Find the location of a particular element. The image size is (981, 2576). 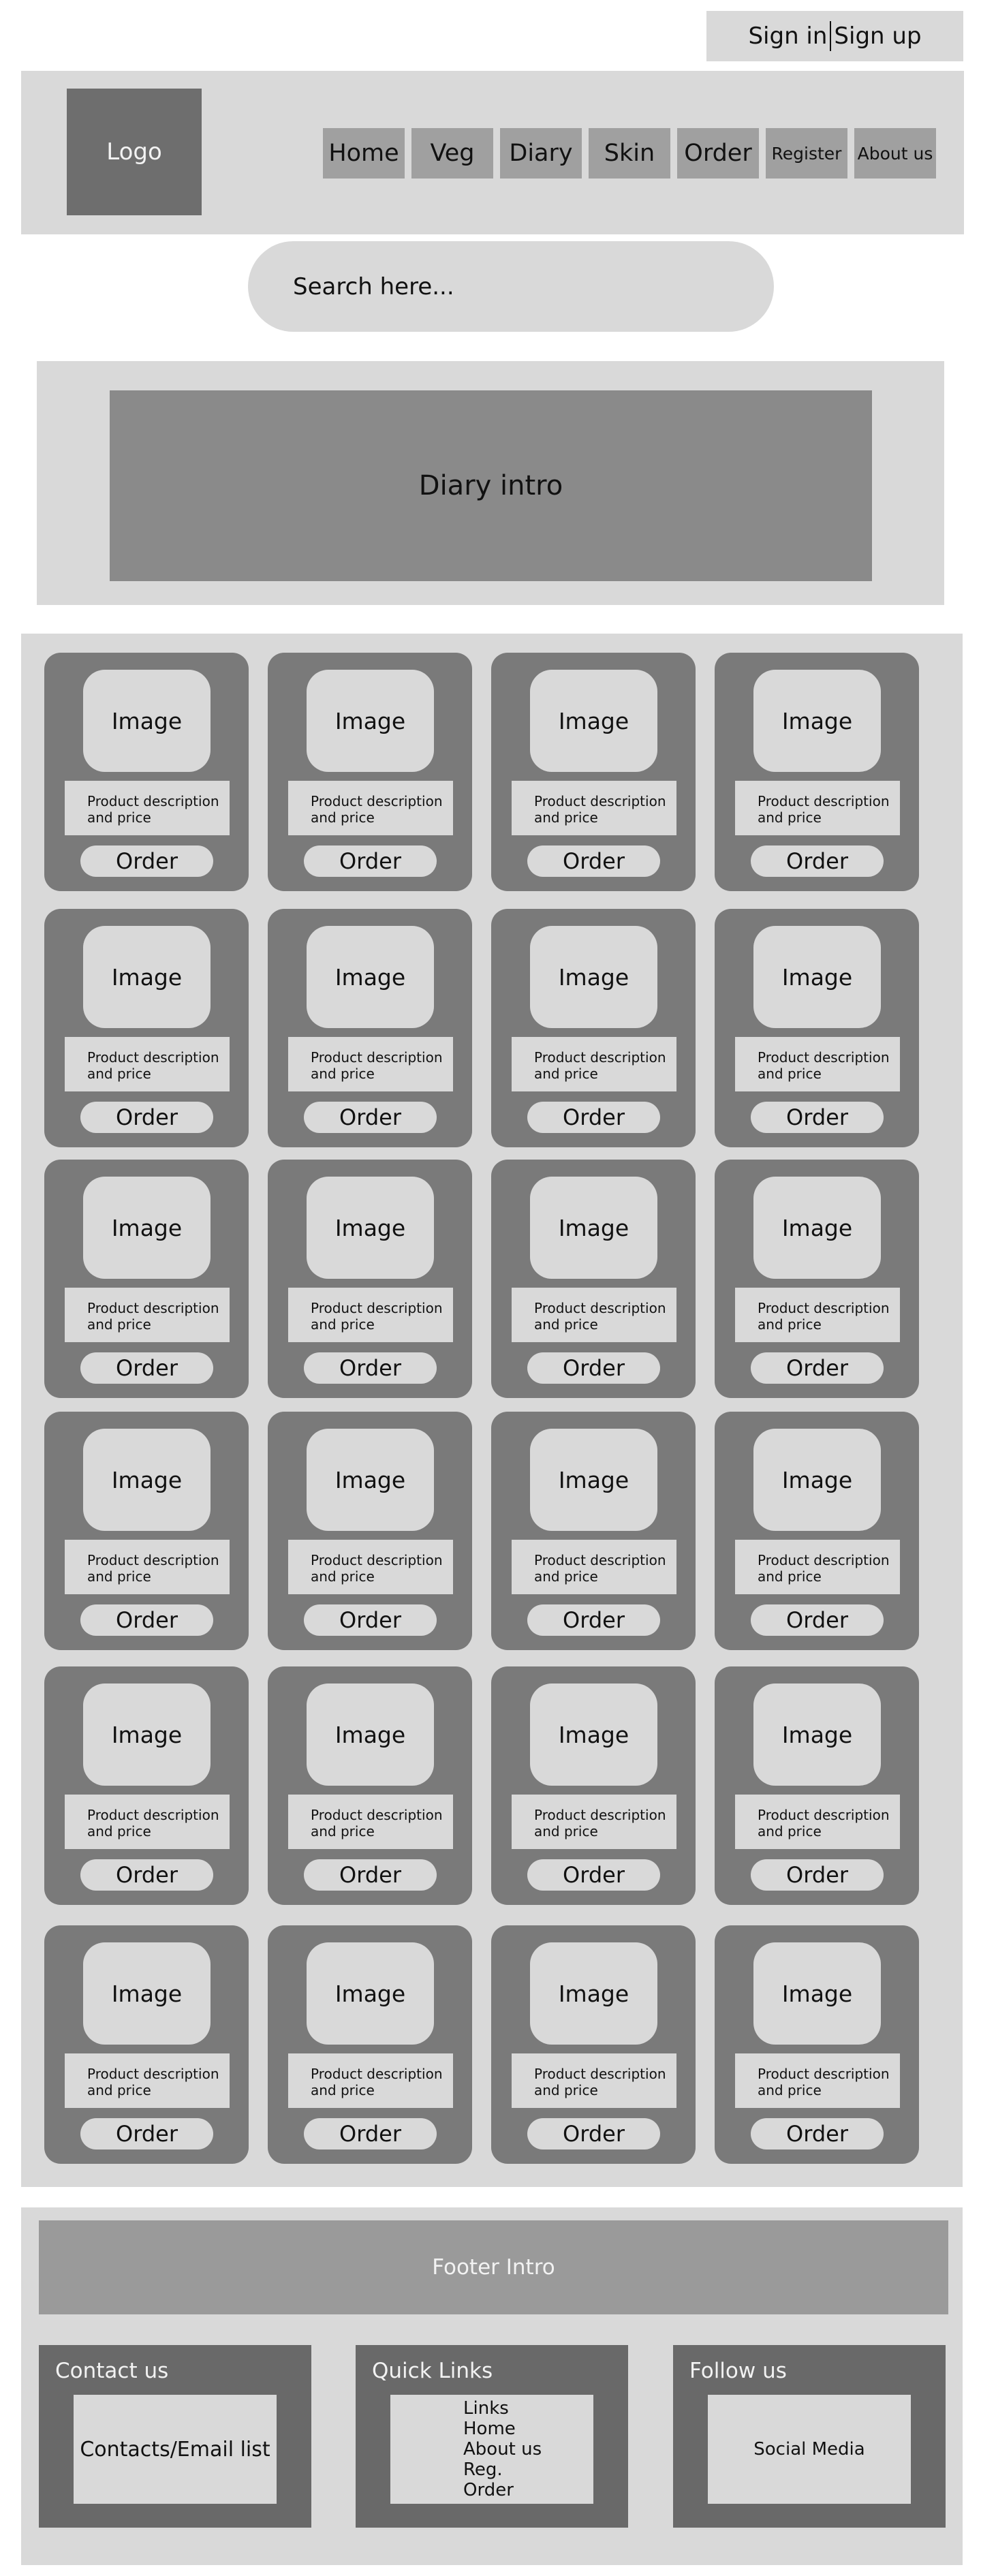

footer-link-links: Links is located at coordinates (486, 2408).